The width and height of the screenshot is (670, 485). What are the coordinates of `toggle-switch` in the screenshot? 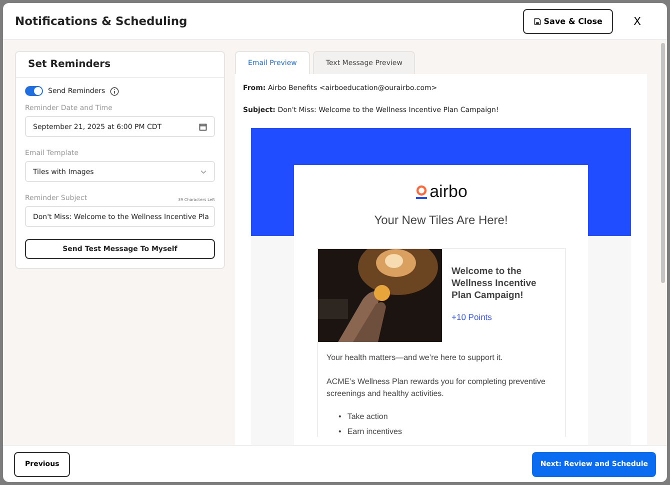 It's located at (34, 91).